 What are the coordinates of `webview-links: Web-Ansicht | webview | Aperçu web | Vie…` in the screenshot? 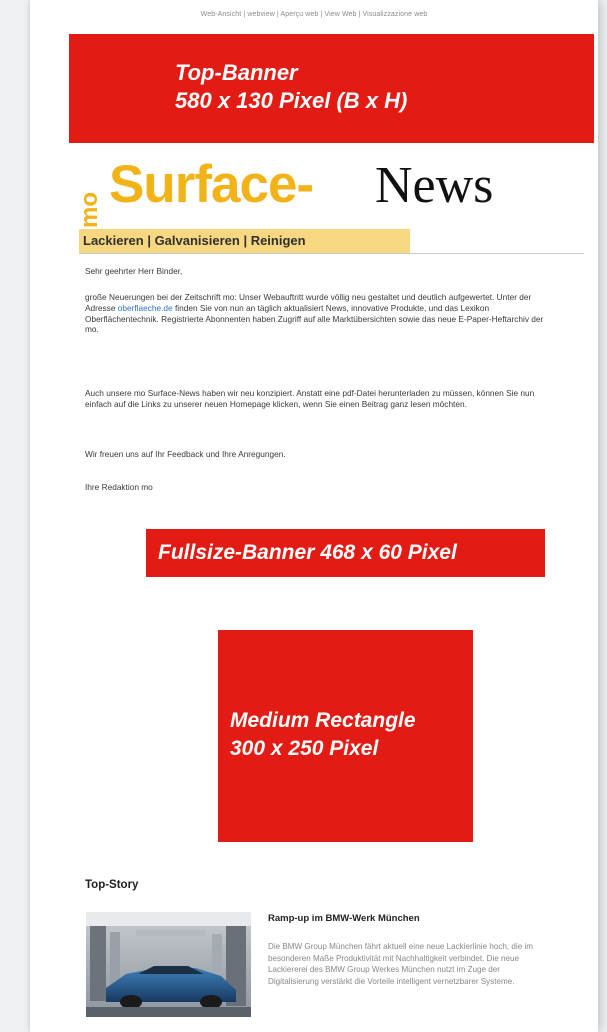 It's located at (314, 14).